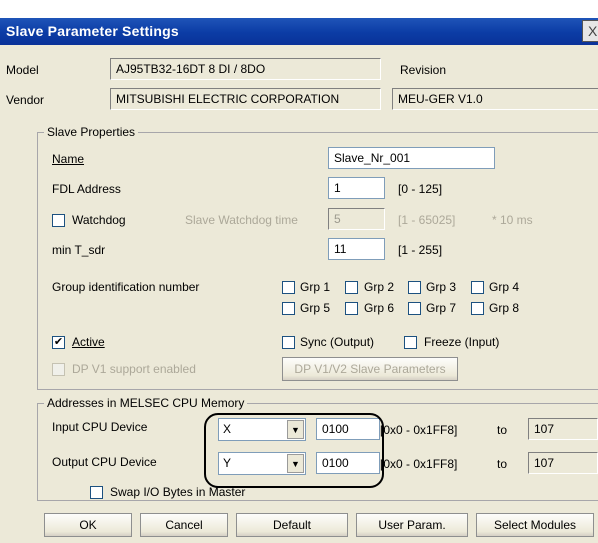 This screenshot has height=543, width=598. Describe the element at coordinates (379, 308) in the screenshot. I see `grp6-label: Grp 6` at that location.